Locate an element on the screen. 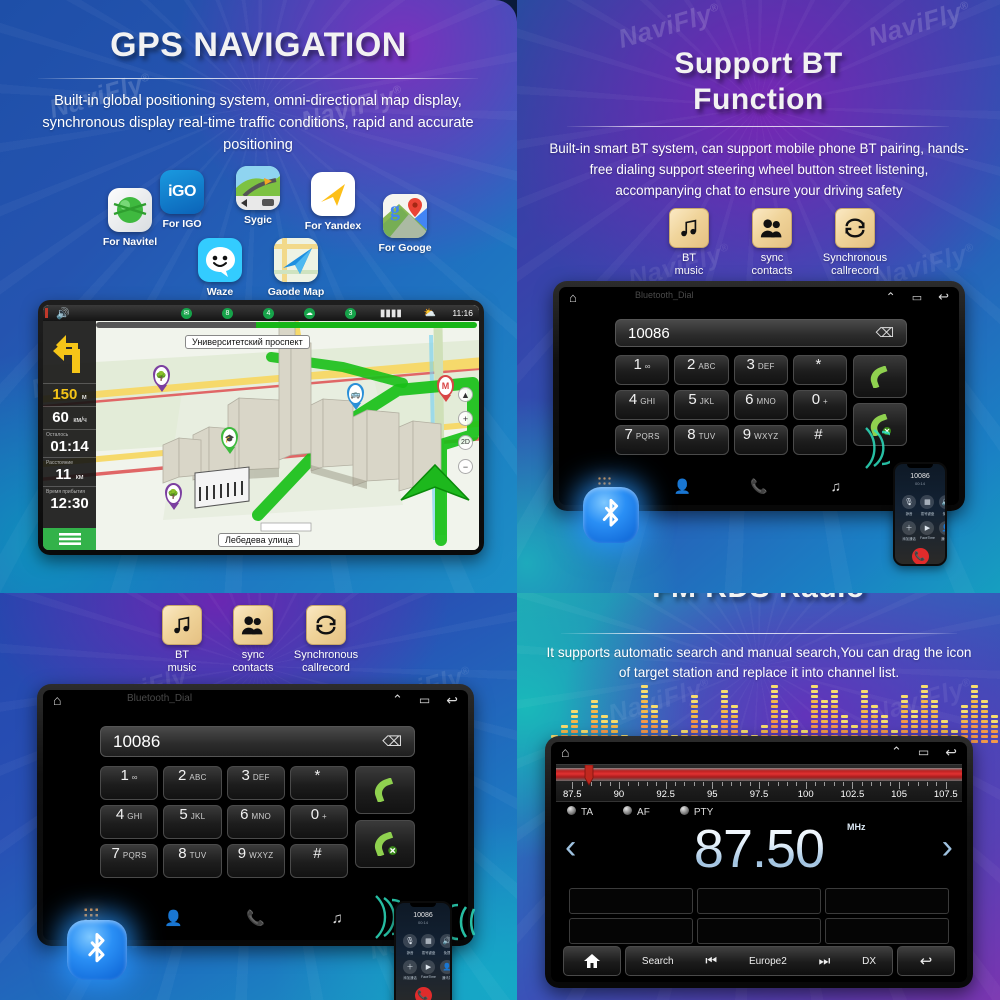 This screenshot has width=1000, height=1000. rds-flag-ta: TA is located at coordinates (580, 812).